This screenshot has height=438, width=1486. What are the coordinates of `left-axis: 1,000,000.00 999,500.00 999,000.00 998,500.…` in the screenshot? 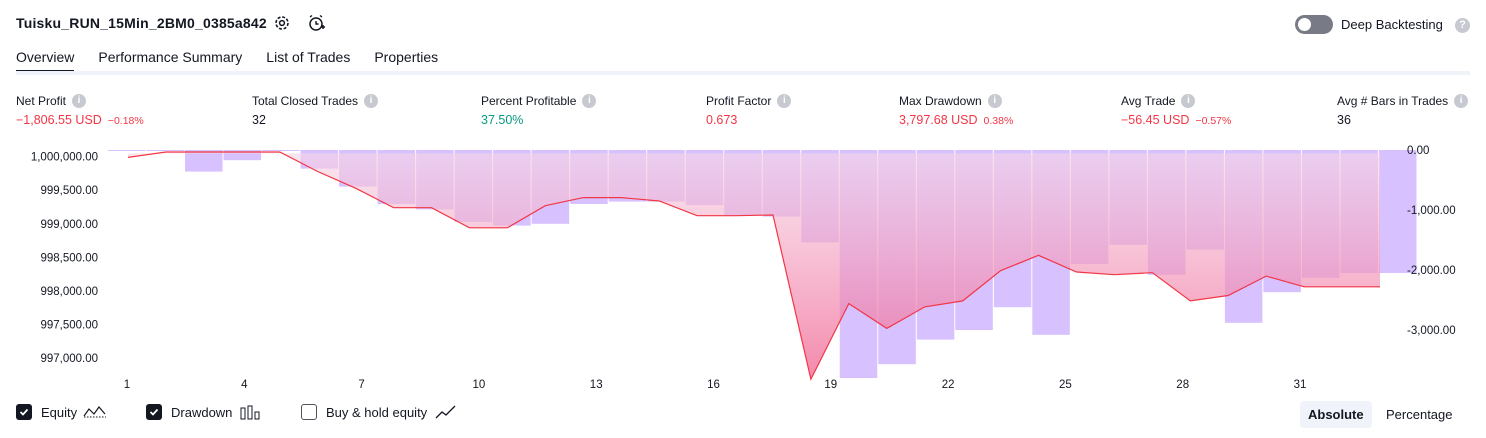 It's located at (64, 258).